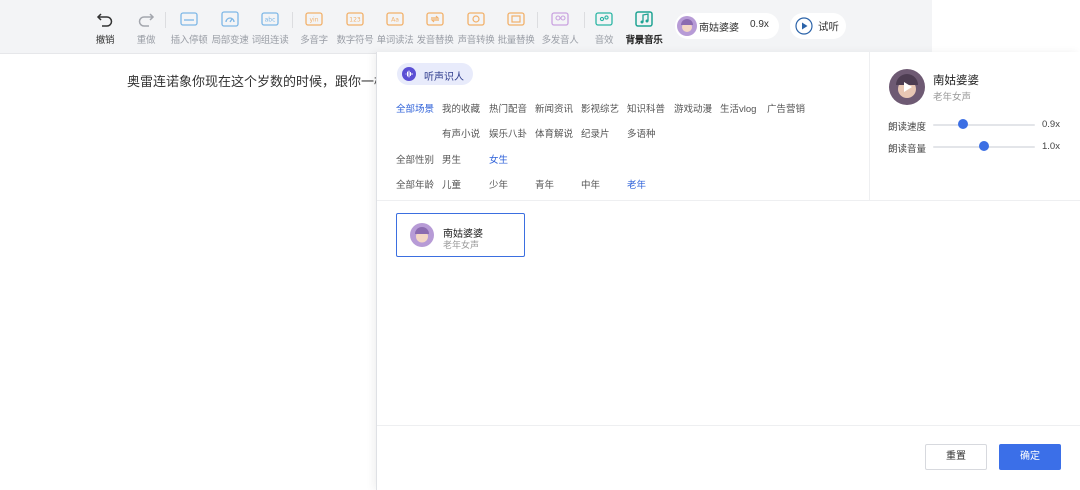 This screenshot has height=490, width=1080. I want to click on filter-scene: 我的收藏, so click(461, 108).